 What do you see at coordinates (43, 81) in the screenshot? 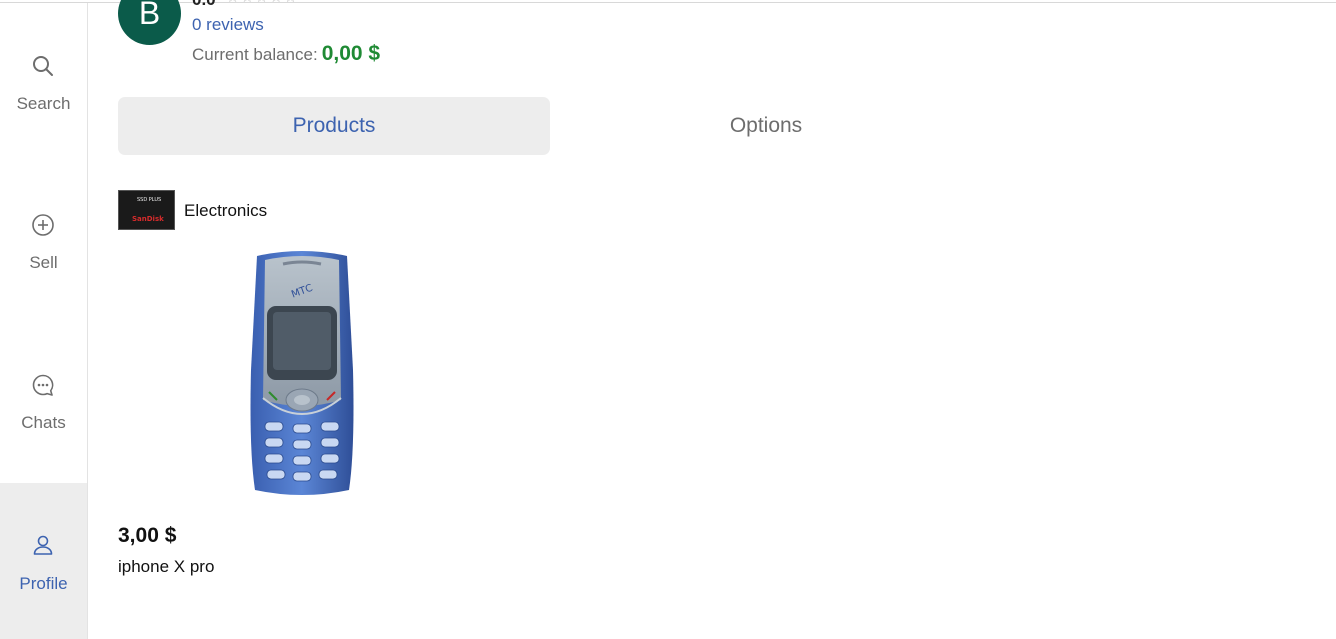
I see `sidebar-item-search: Search` at bounding box center [43, 81].